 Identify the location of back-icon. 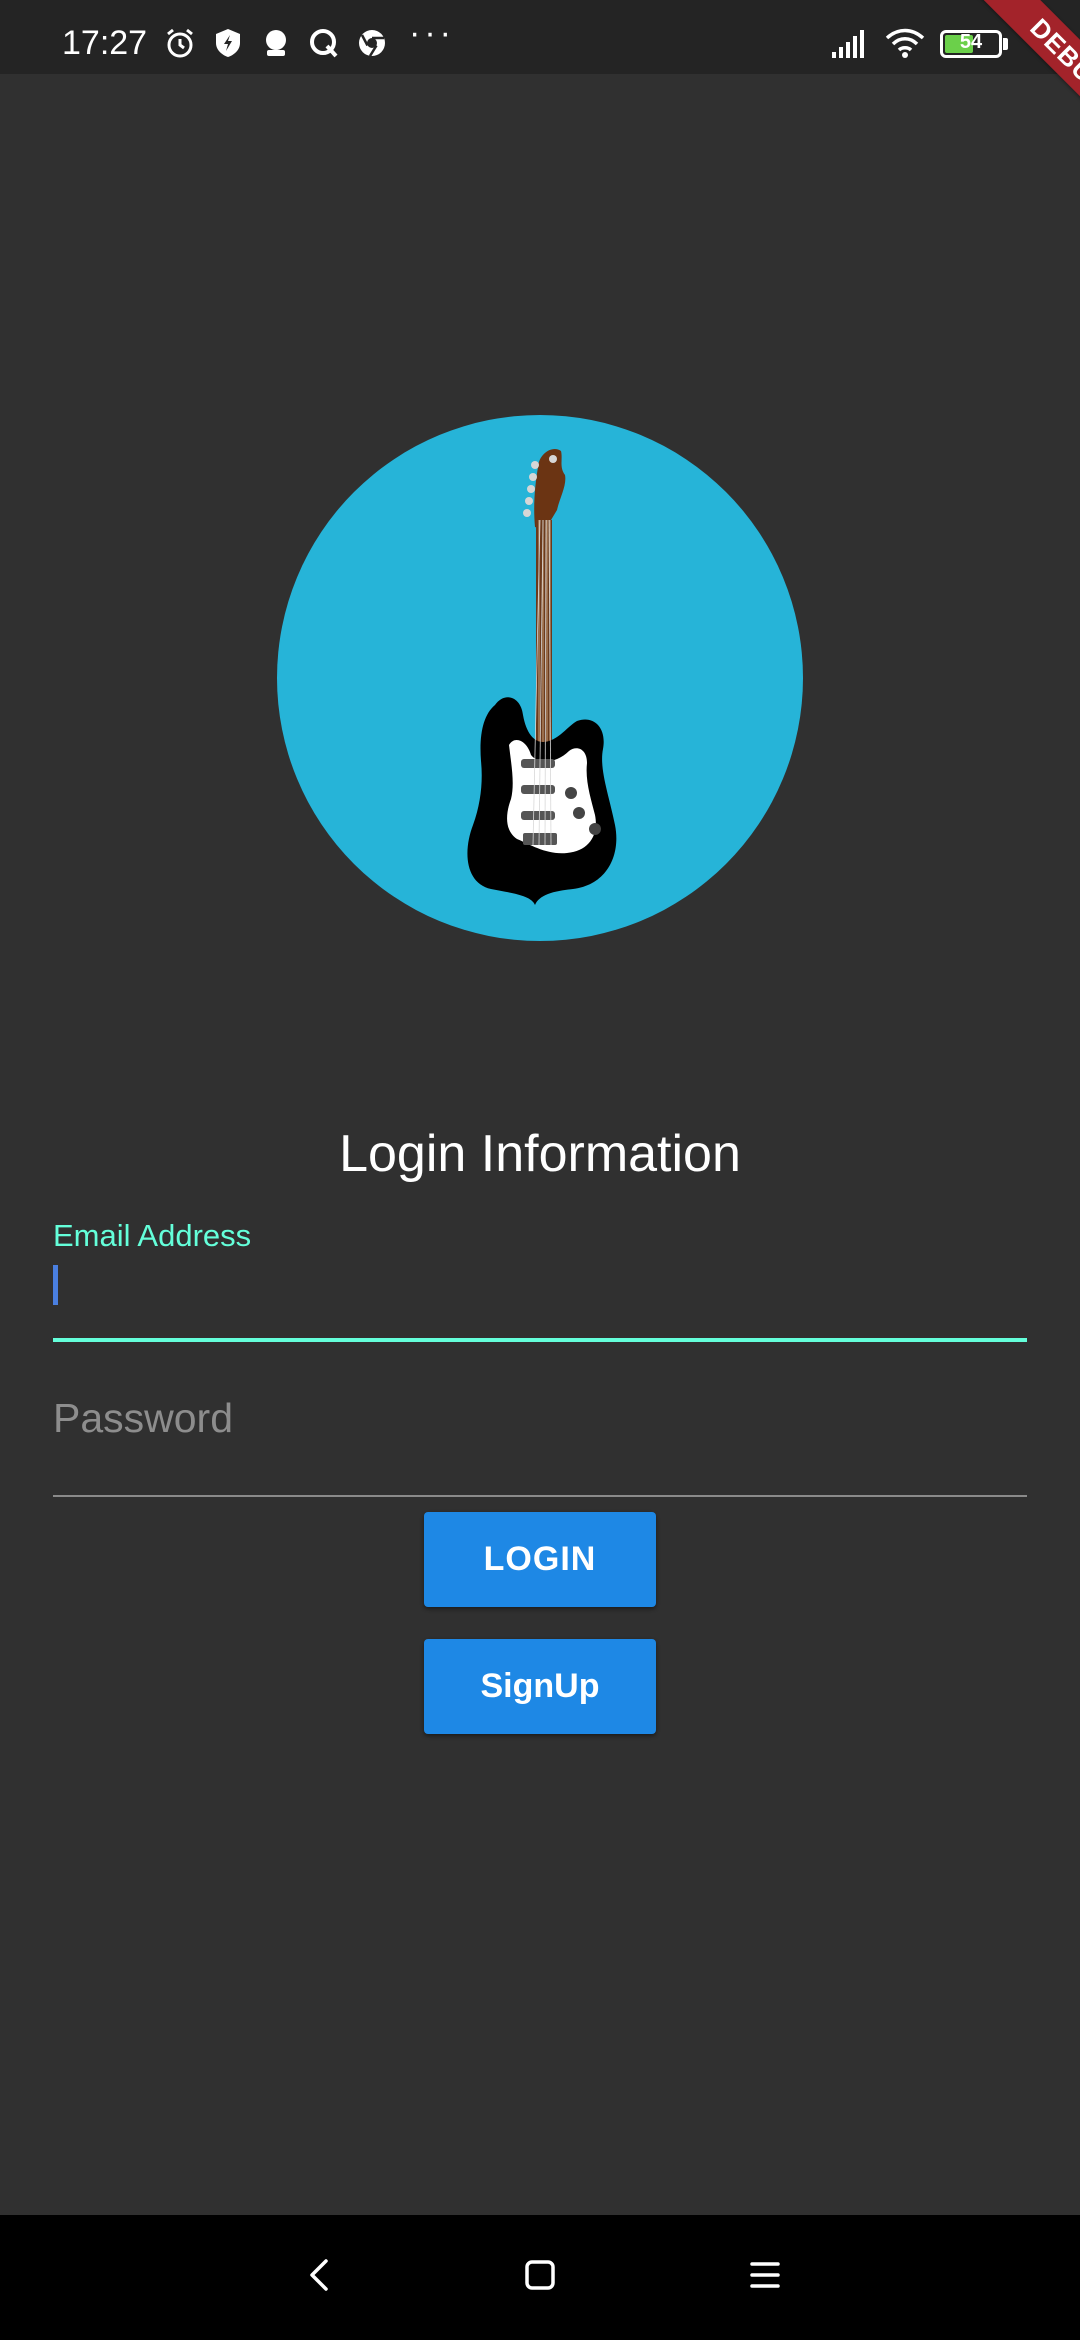
(320, 2275).